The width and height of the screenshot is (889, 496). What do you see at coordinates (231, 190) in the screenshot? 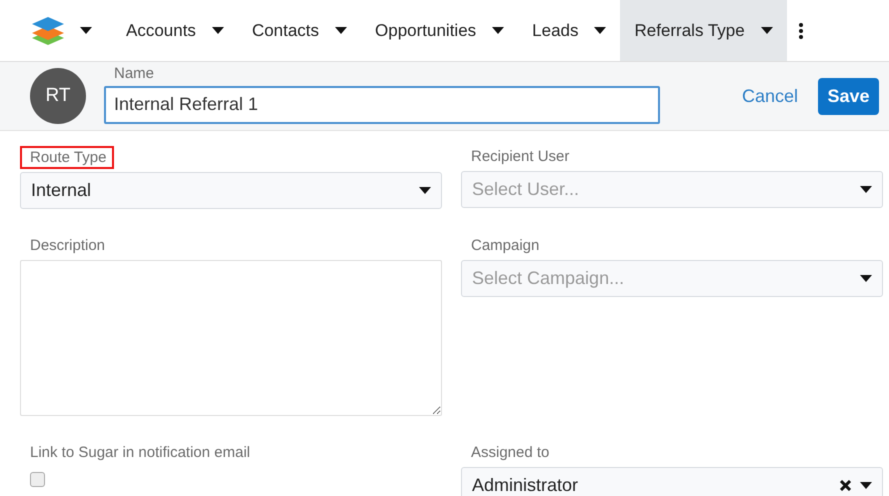
I see `dropdown-field: Internal` at bounding box center [231, 190].